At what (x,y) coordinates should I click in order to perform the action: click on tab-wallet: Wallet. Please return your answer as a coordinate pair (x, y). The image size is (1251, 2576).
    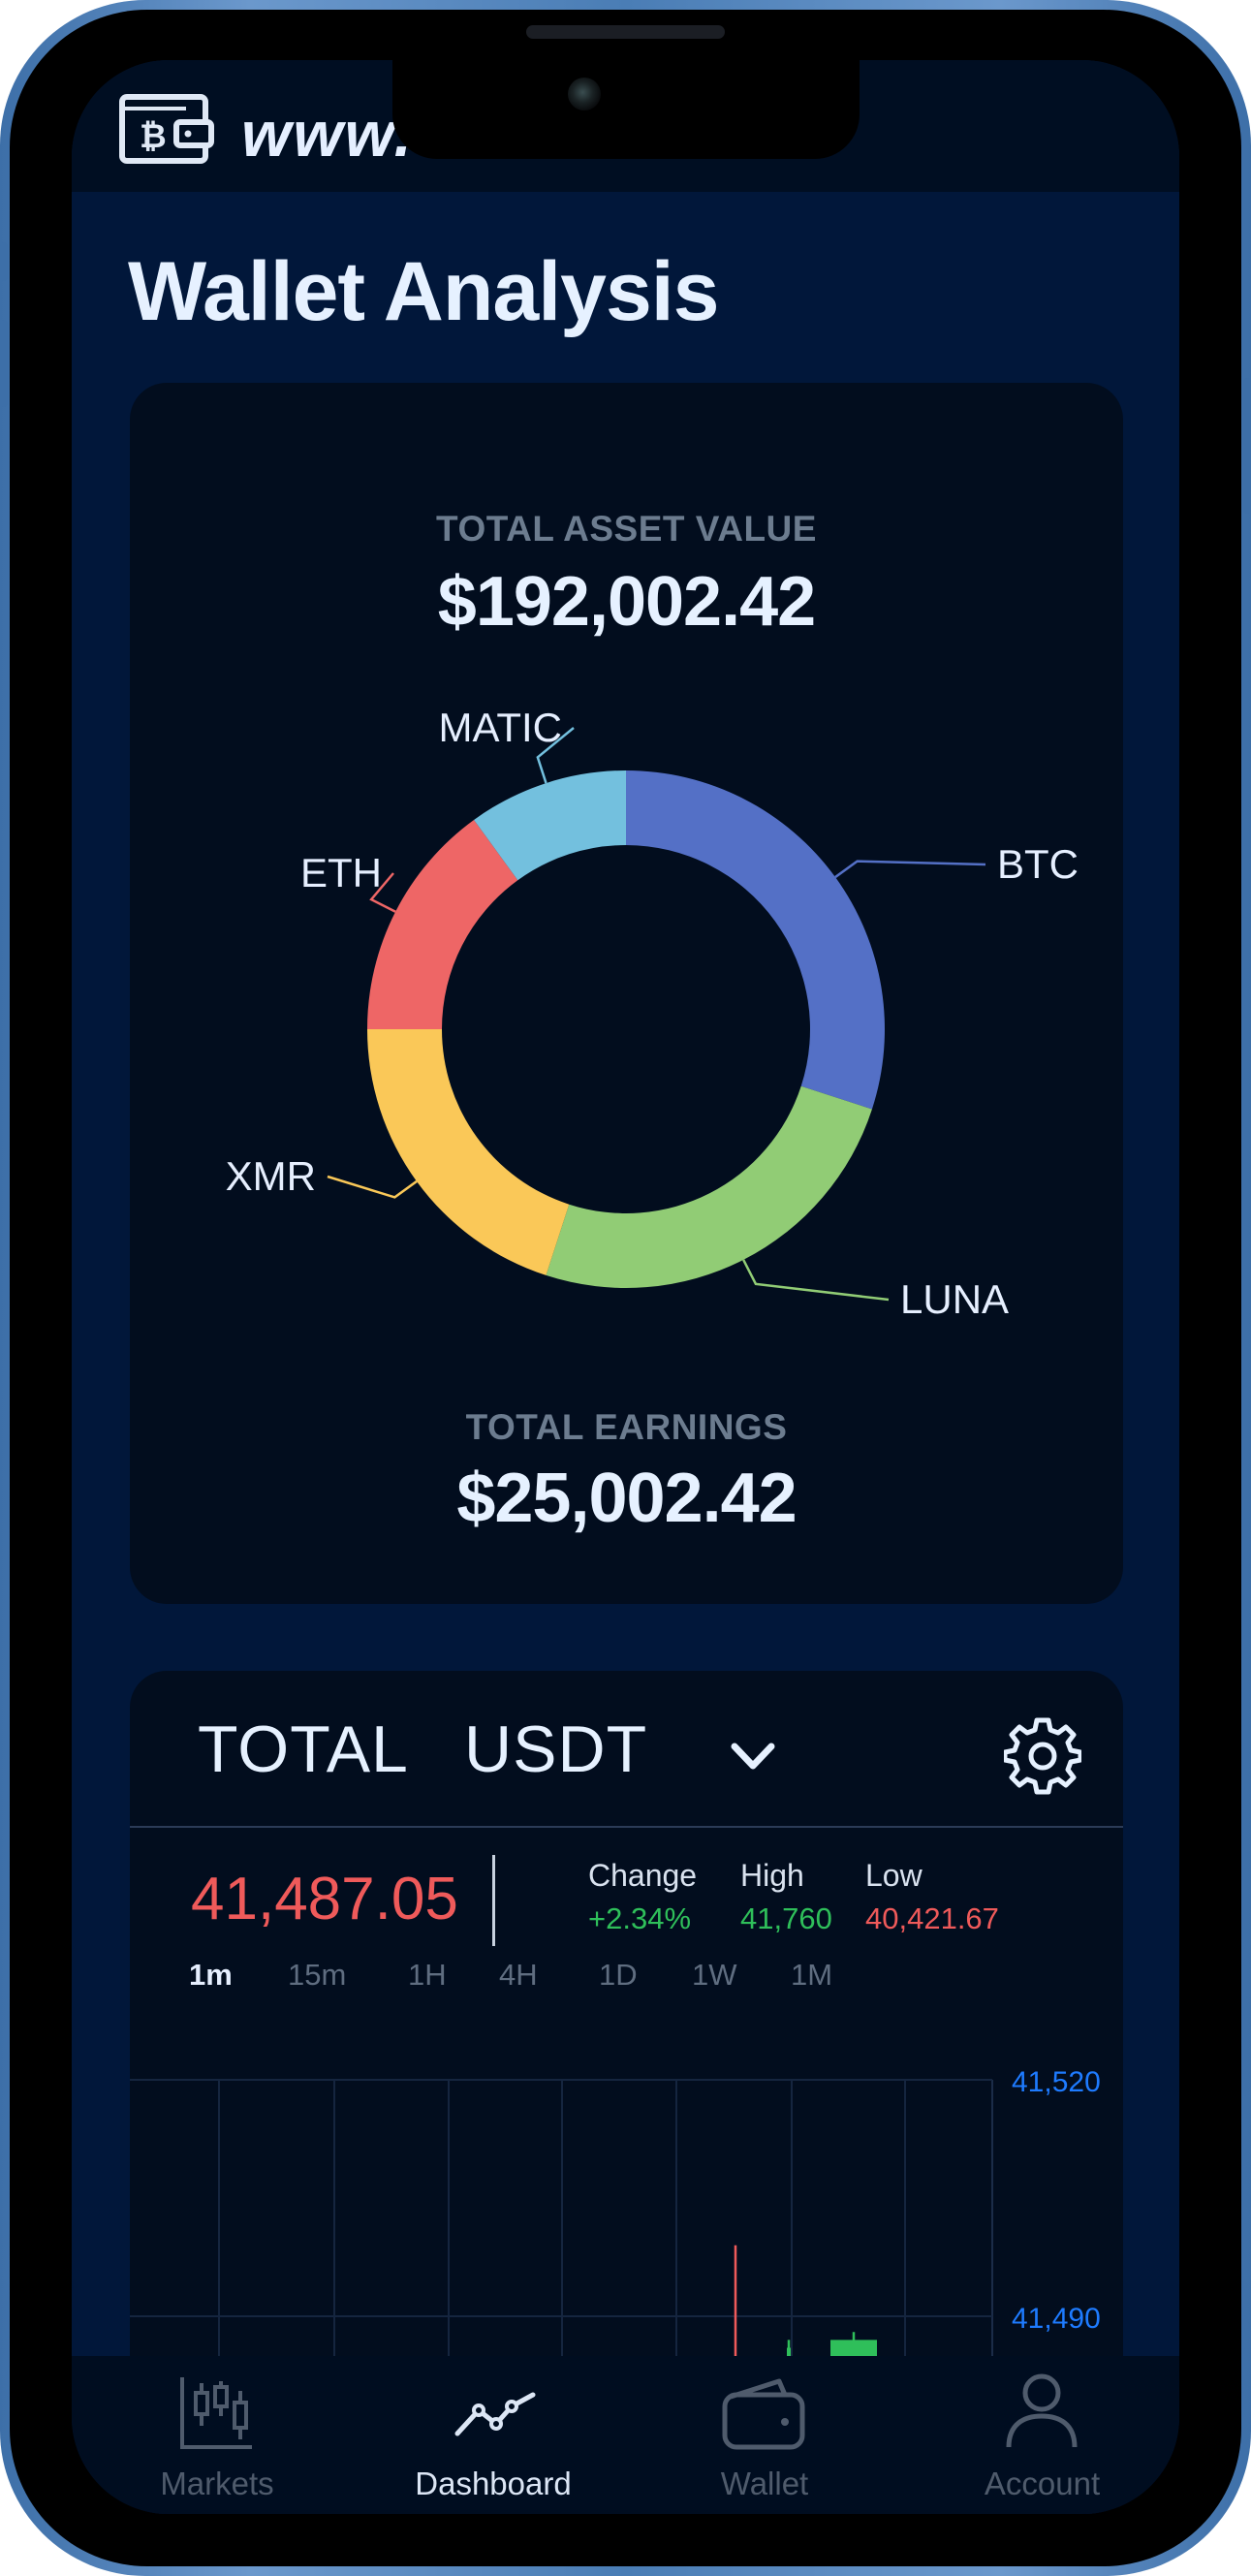
    Looking at the image, I should click on (765, 2435).